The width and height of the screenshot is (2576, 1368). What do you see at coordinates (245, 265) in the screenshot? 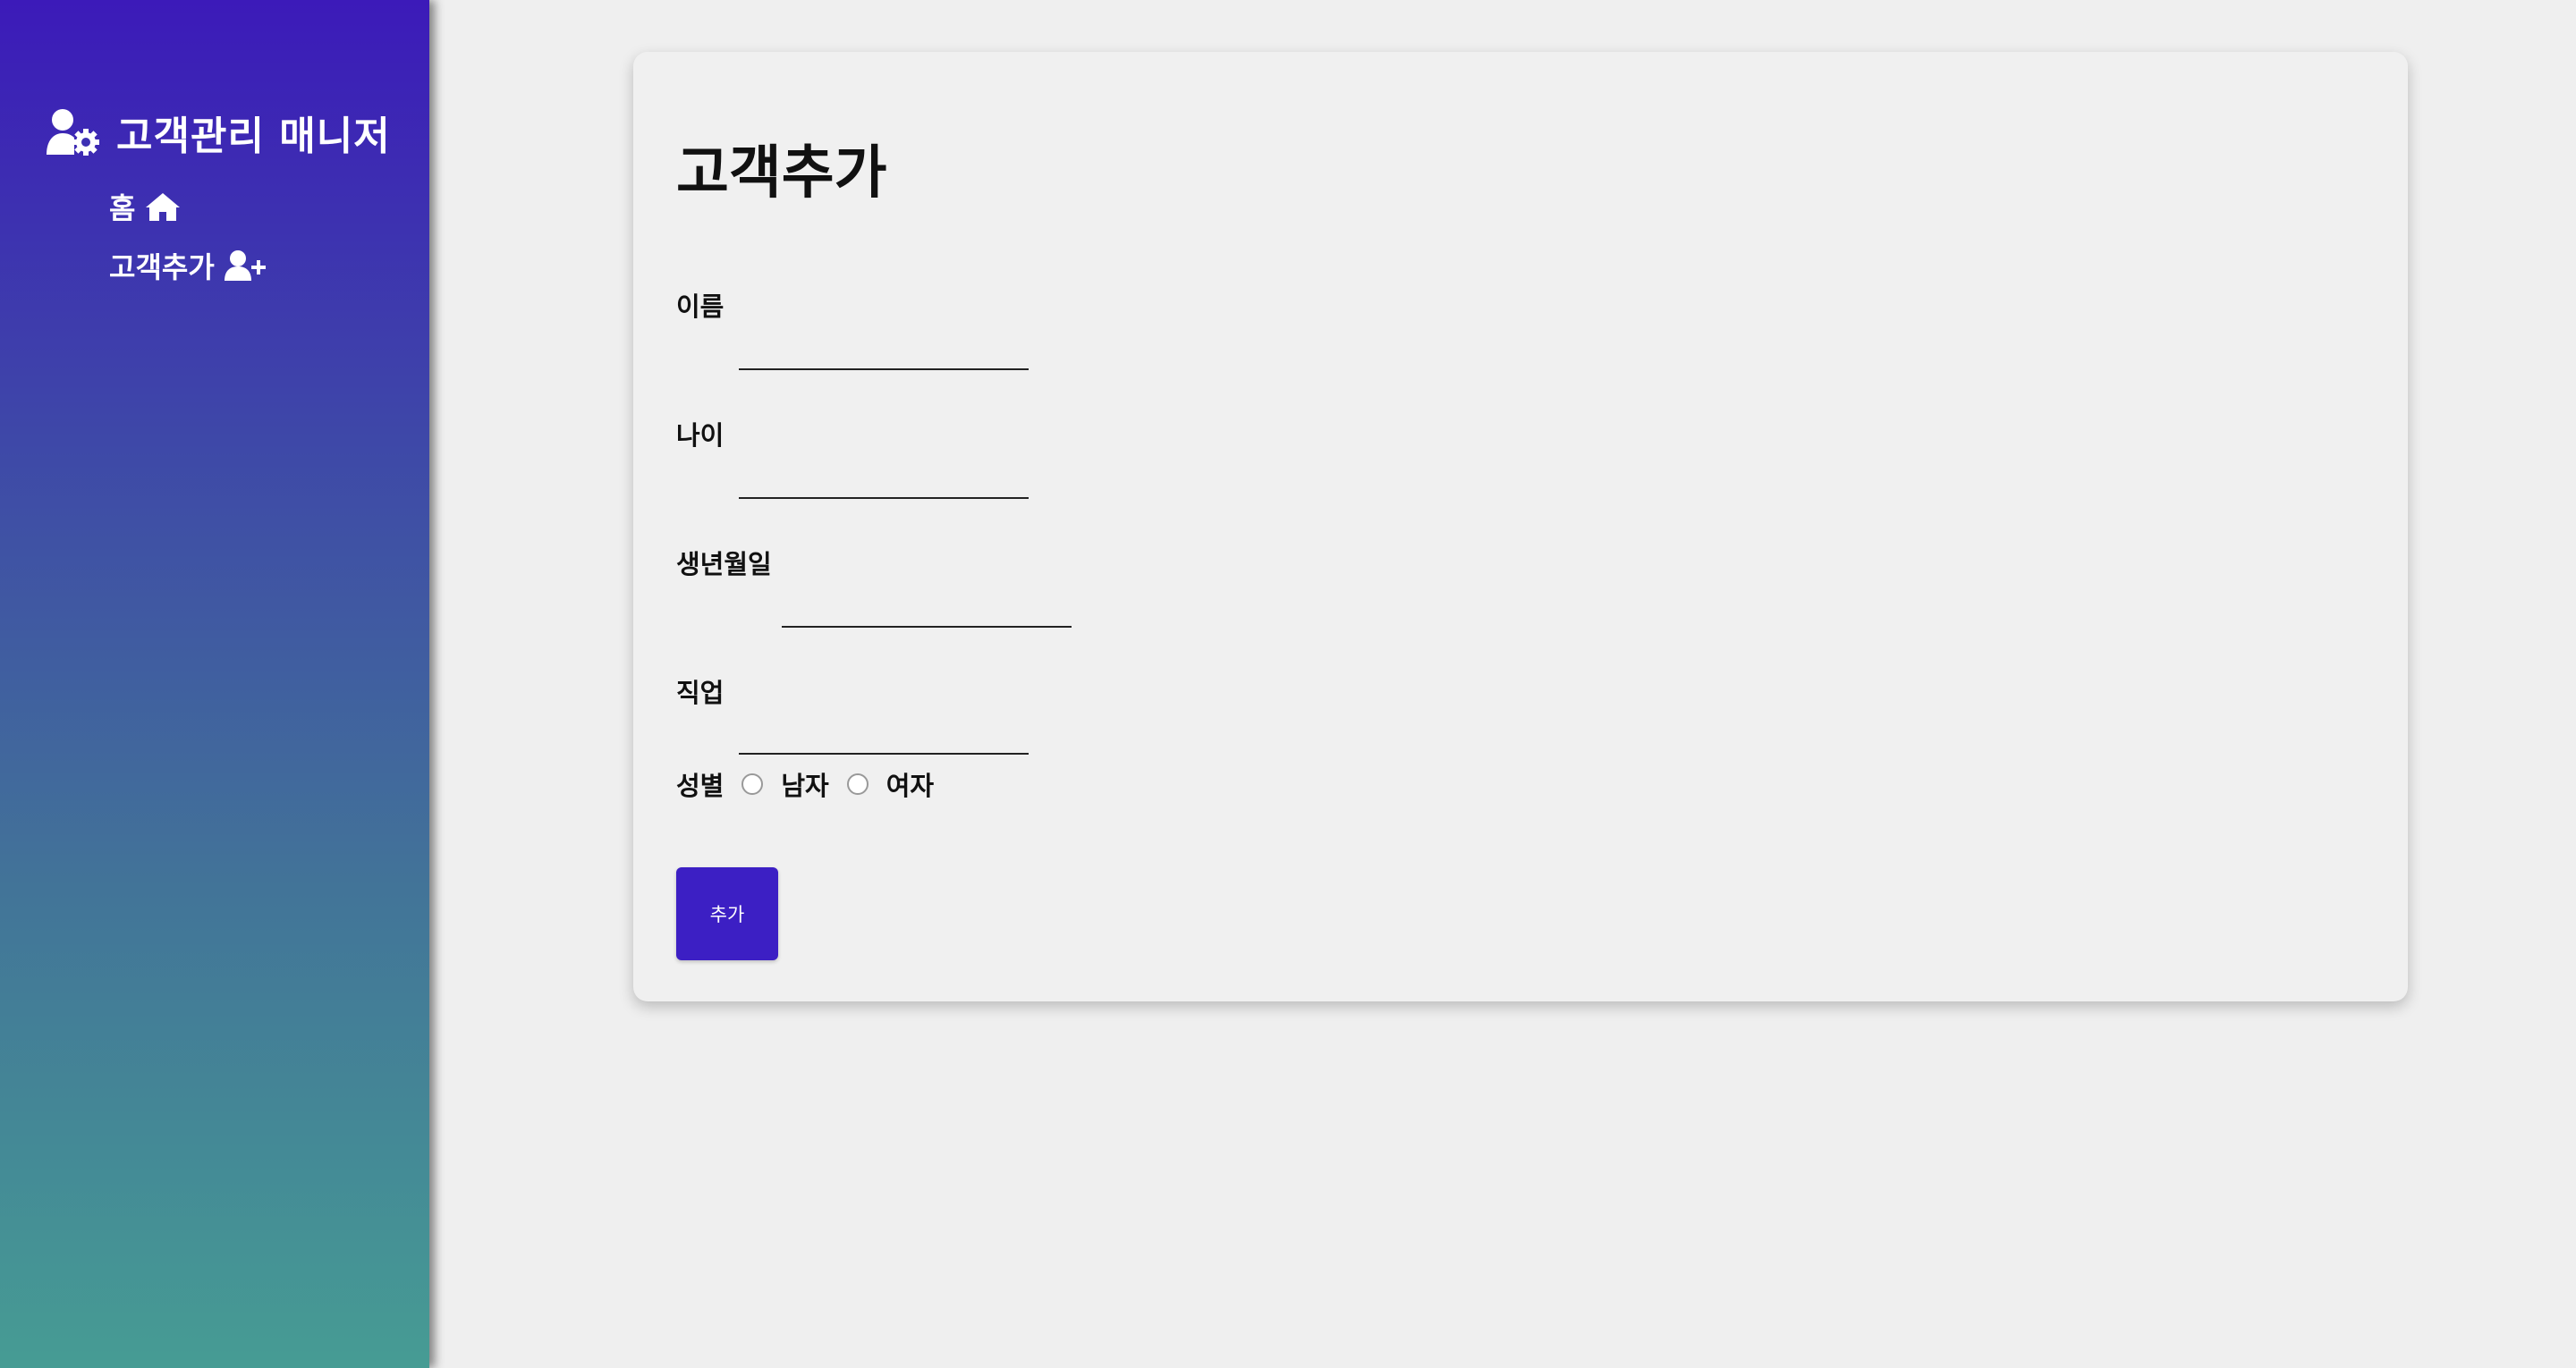
I see `user-plus-icon` at bounding box center [245, 265].